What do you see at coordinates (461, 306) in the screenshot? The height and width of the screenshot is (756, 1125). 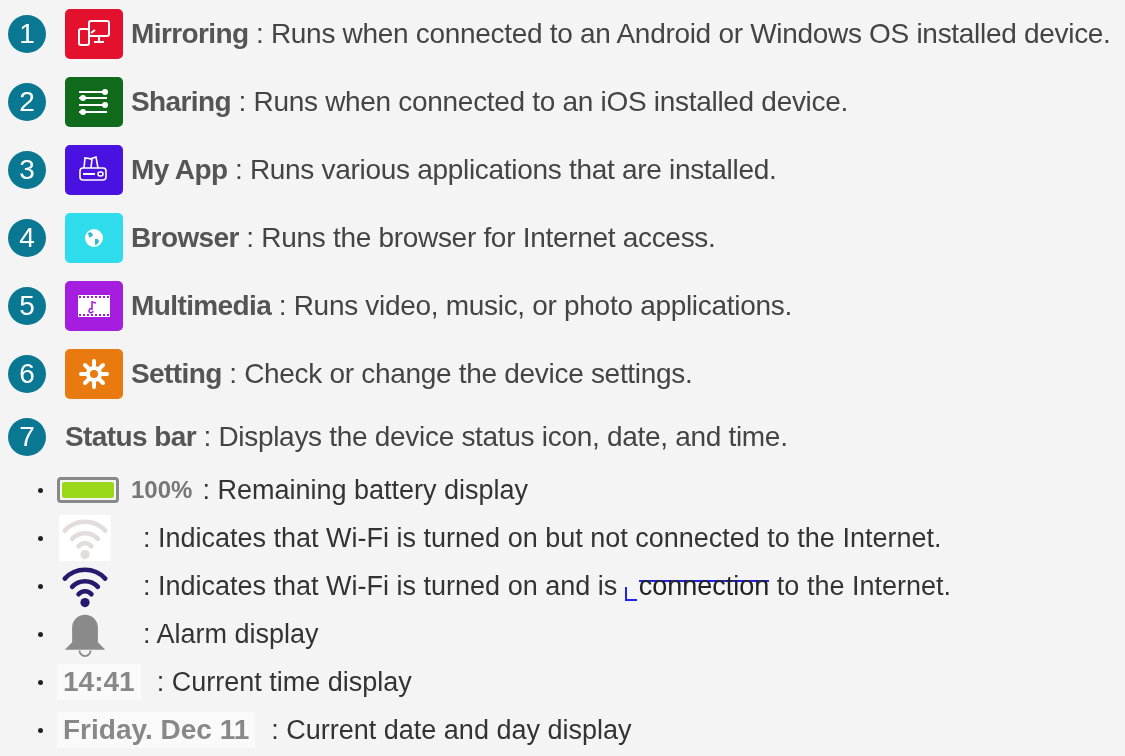 I see `feature-description: Multimedia : Runs video, music, or photo applications.` at bounding box center [461, 306].